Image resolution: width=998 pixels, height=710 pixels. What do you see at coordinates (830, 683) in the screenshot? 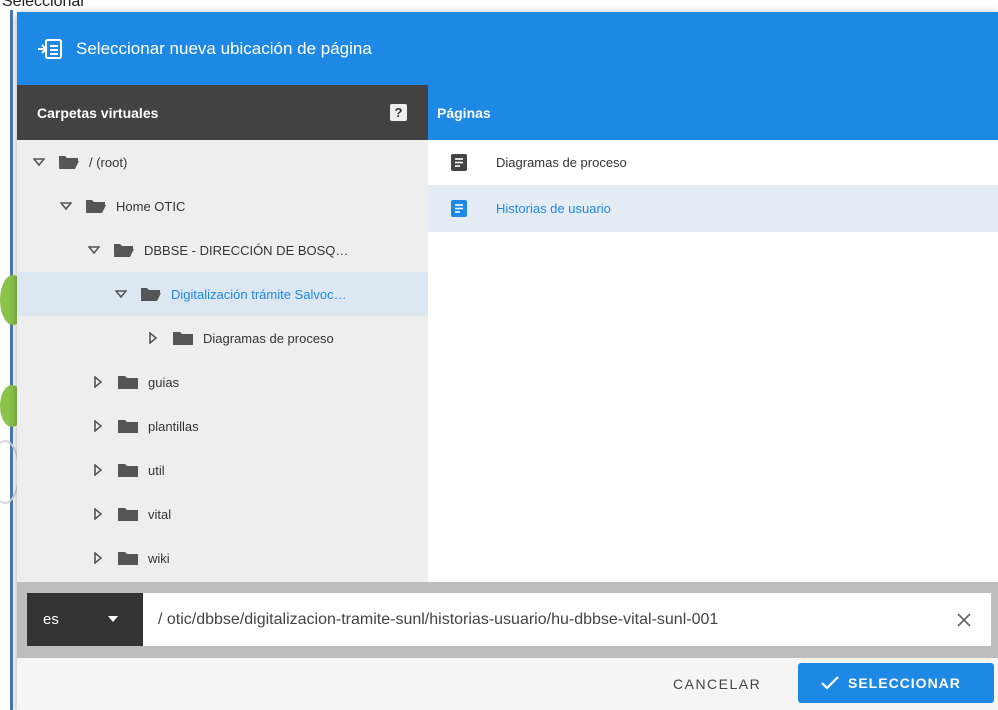
I see `check-icon` at bounding box center [830, 683].